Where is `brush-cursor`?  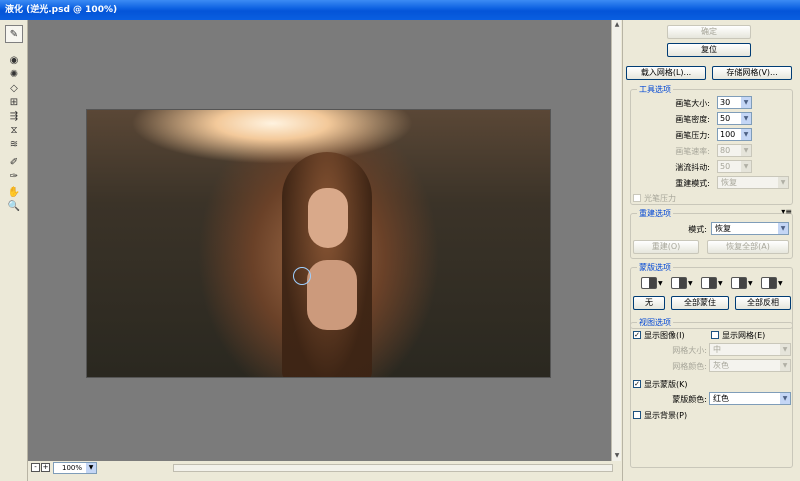 brush-cursor is located at coordinates (302, 276).